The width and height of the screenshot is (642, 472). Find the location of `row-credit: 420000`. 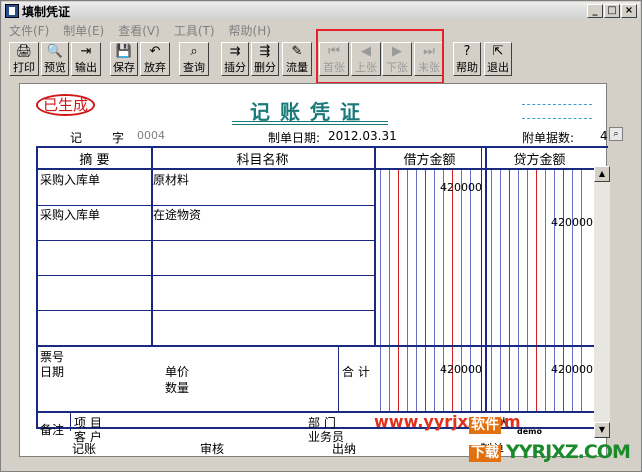

row-credit: 420000 is located at coordinates (548, 222).